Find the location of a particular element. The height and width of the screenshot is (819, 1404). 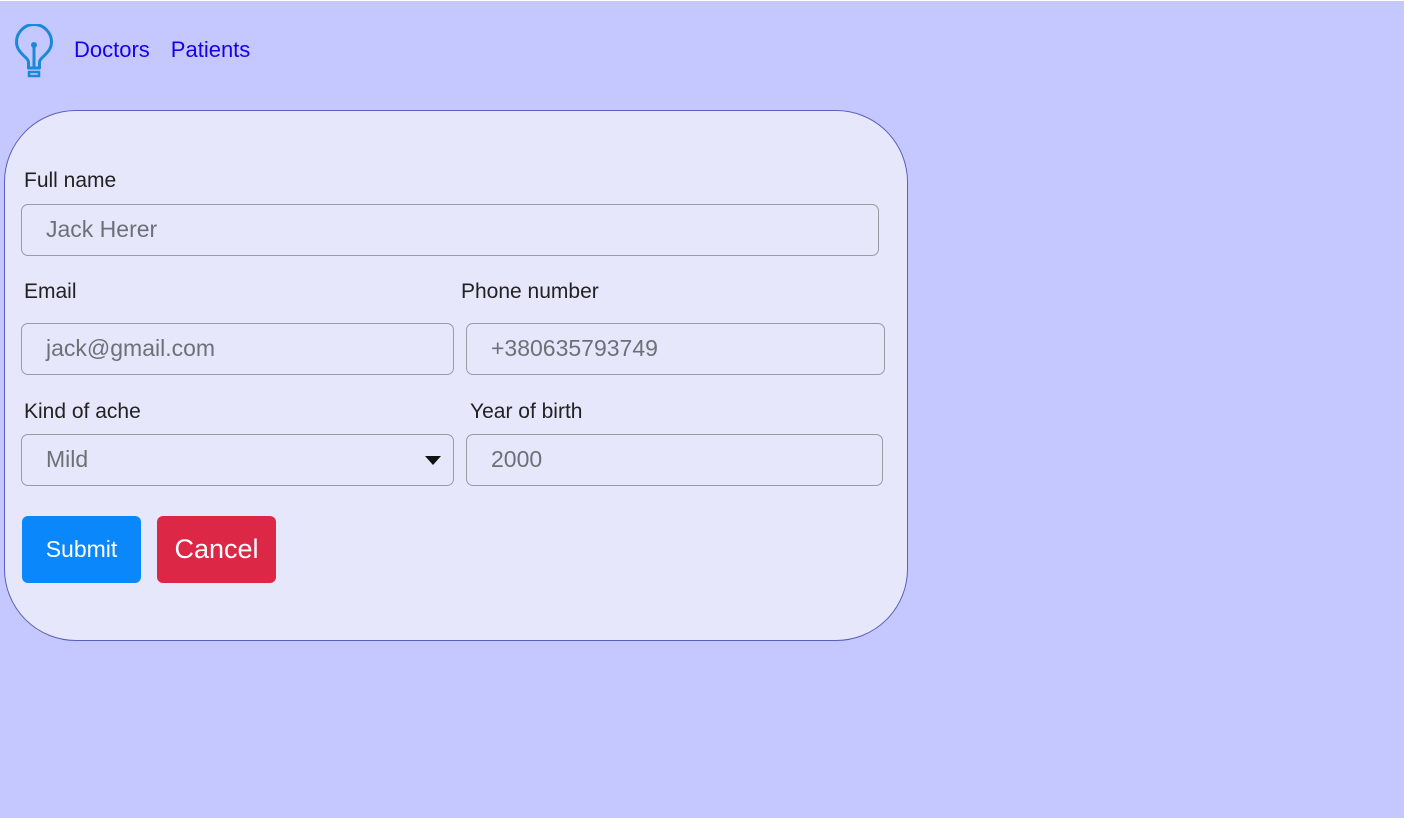

caret-down-icon is located at coordinates (433, 460).